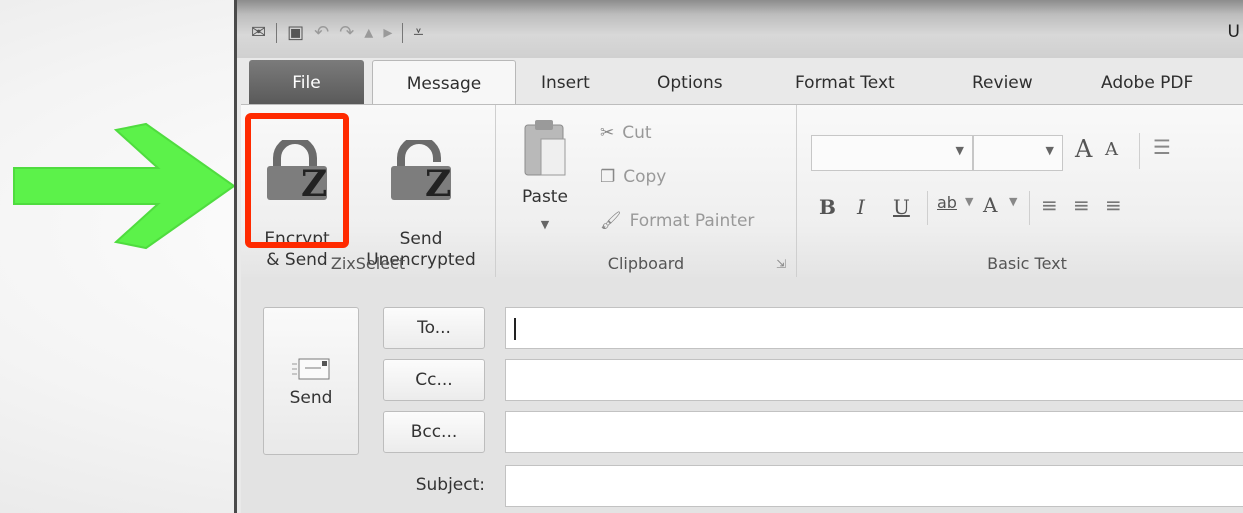 The width and height of the screenshot is (1243, 513). What do you see at coordinates (321, 33) in the screenshot?
I see `undo-icon: ↶` at bounding box center [321, 33].